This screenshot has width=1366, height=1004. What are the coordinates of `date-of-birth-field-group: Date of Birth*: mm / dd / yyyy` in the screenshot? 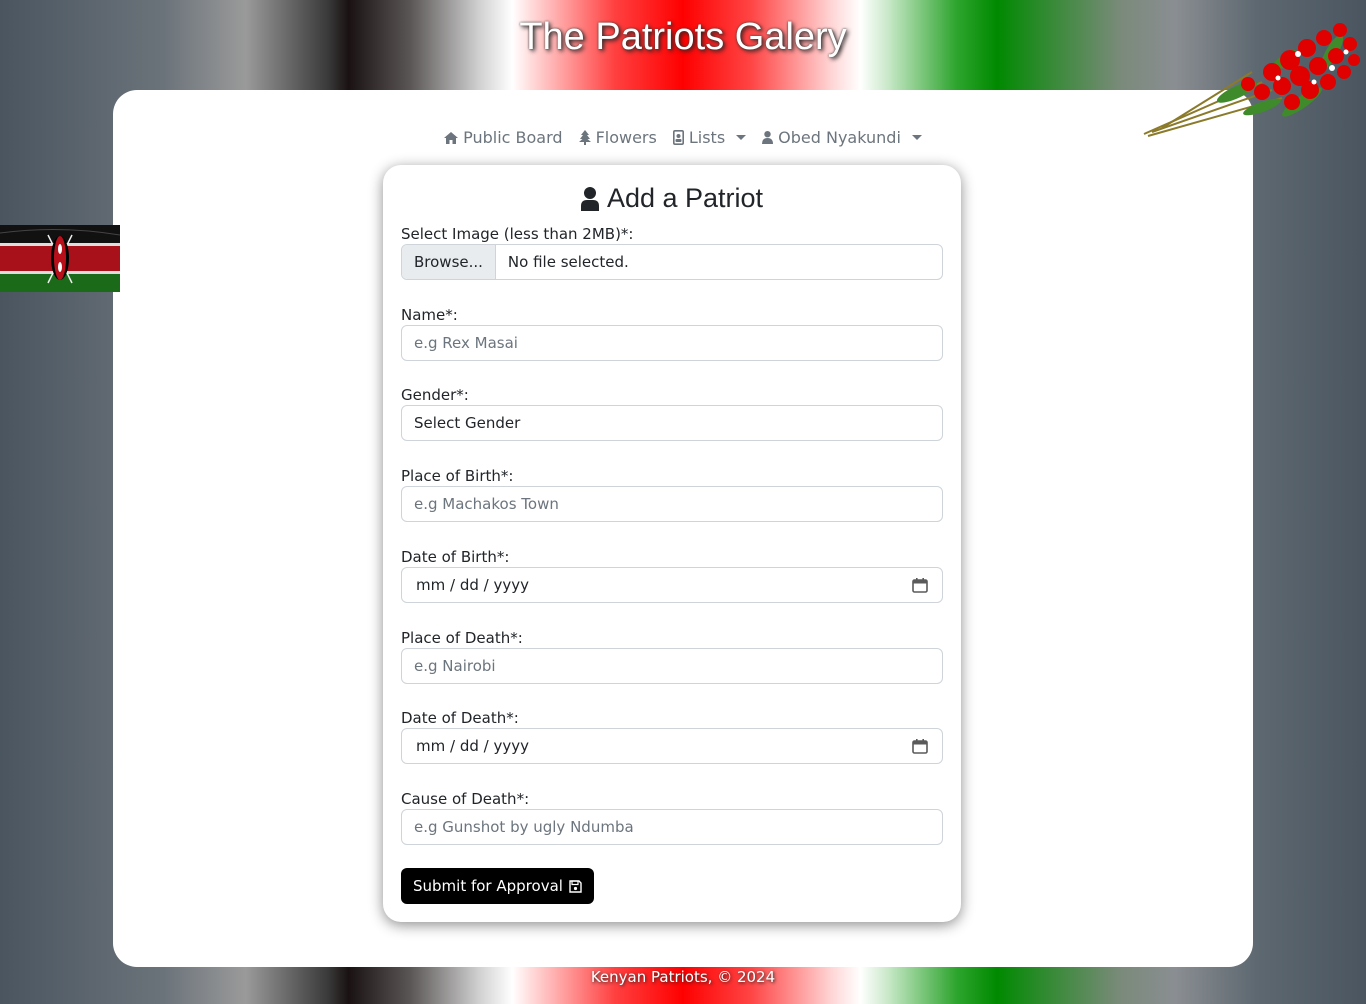 It's located at (672, 575).